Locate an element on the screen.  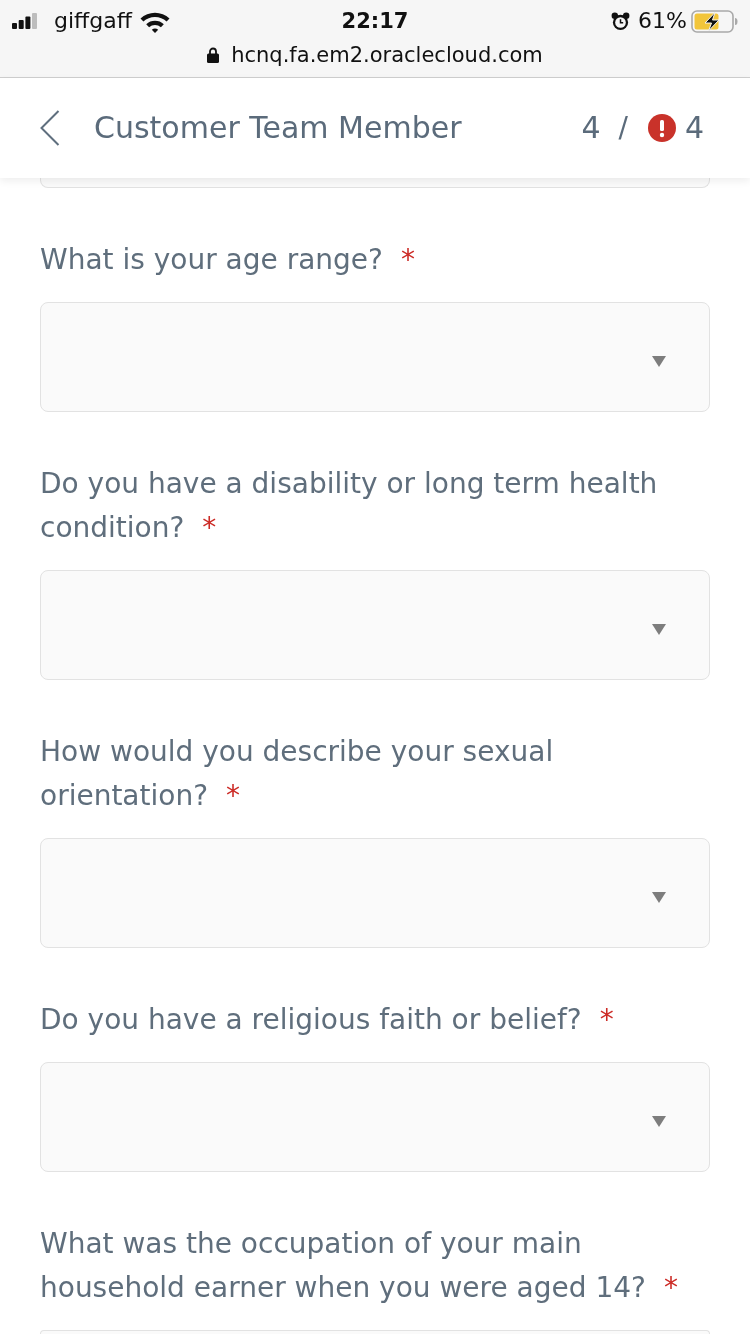
page-title: Customer Team Member is located at coordinates (278, 128).